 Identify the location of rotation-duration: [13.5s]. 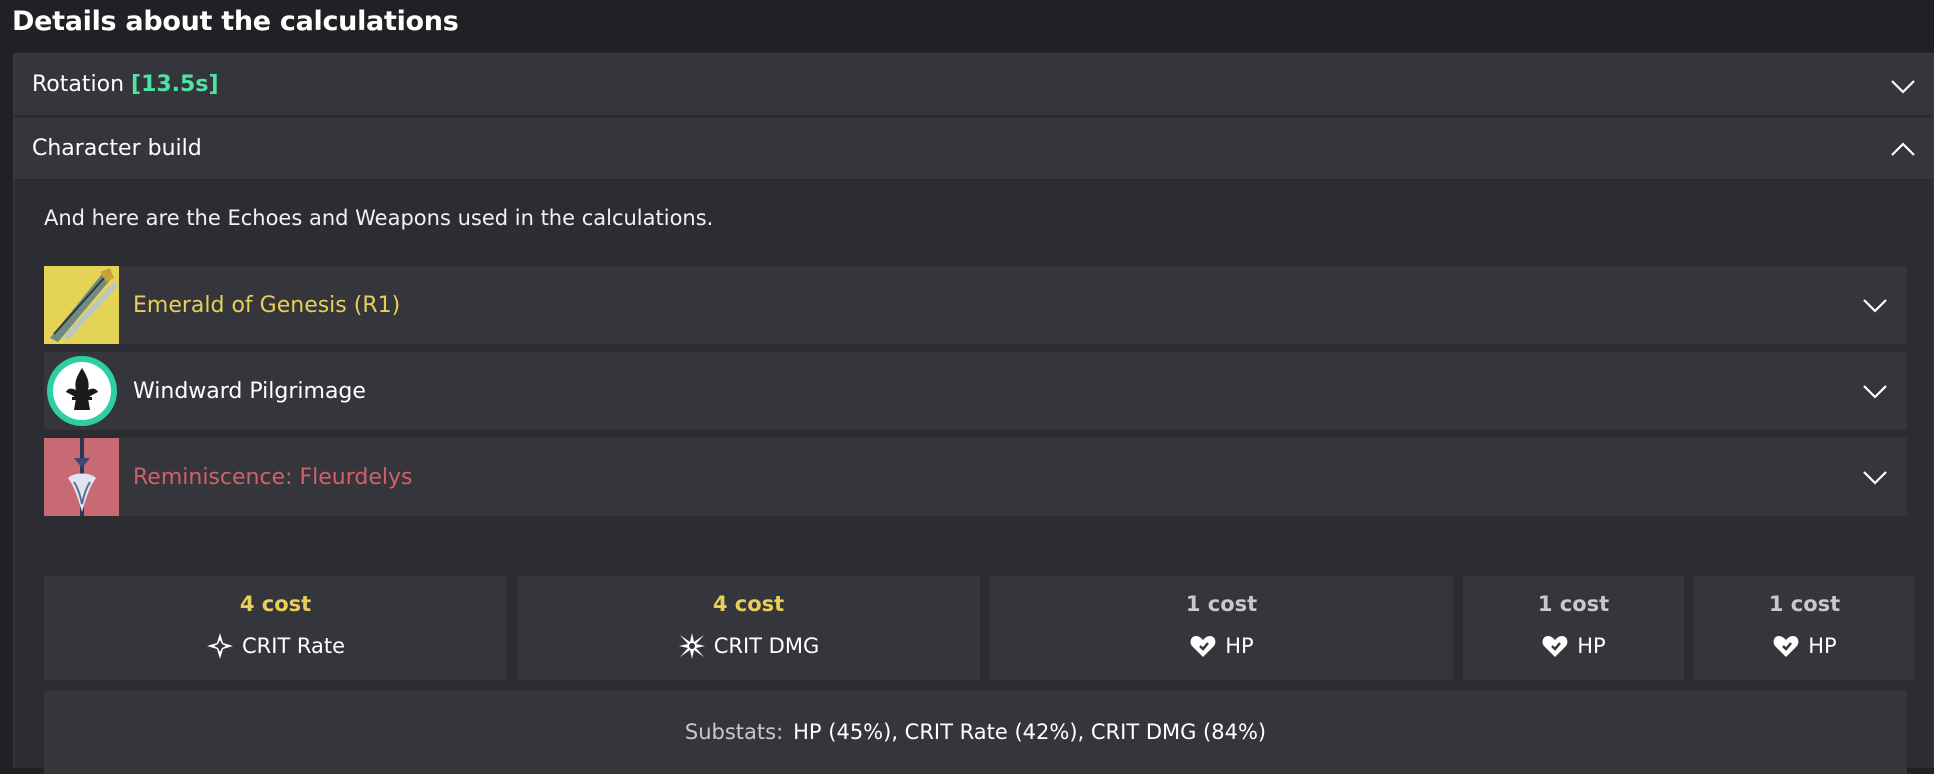
(175, 84).